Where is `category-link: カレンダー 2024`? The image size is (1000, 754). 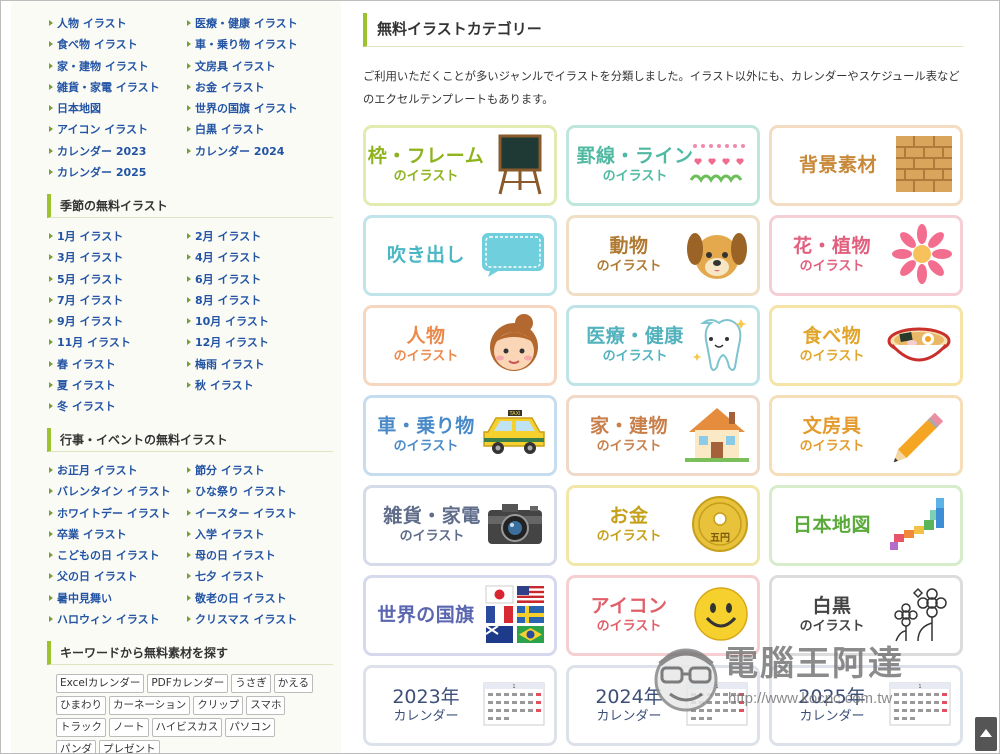 category-link: カレンダー 2024 is located at coordinates (262, 151).